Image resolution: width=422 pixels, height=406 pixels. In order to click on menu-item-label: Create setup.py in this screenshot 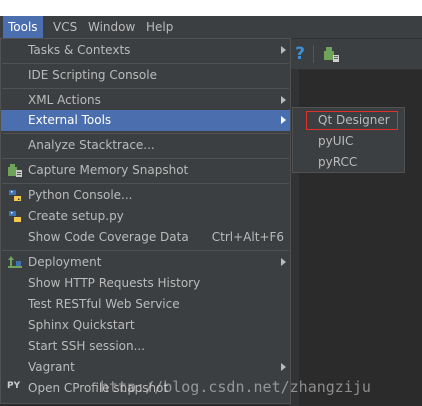, I will do `click(76, 216)`.